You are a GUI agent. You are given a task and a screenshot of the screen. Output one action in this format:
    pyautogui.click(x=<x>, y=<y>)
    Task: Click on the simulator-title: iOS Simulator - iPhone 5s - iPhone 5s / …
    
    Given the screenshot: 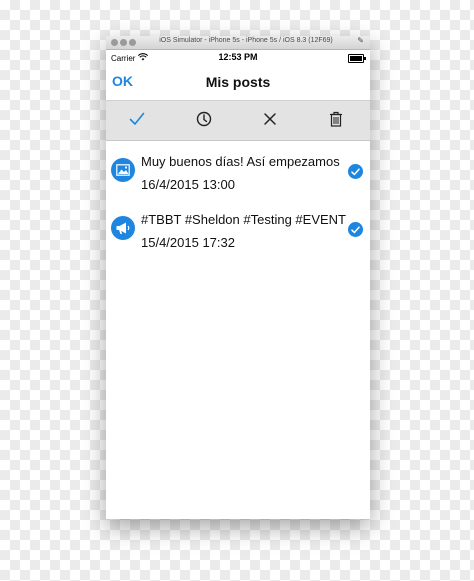 What is the action you would take?
    pyautogui.click(x=246, y=40)
    